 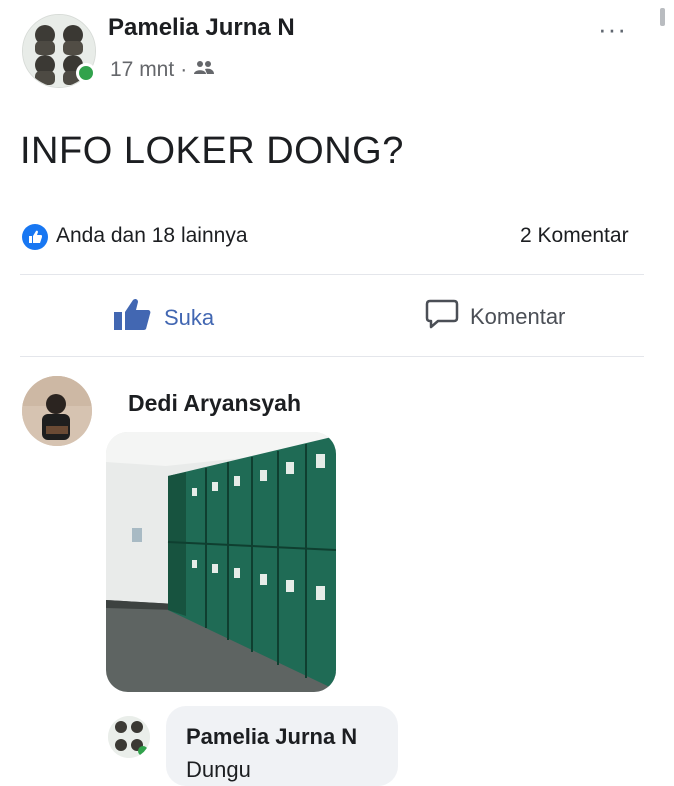 What do you see at coordinates (212, 151) in the screenshot?
I see `post-body-text: INFO LOKER DONG?` at bounding box center [212, 151].